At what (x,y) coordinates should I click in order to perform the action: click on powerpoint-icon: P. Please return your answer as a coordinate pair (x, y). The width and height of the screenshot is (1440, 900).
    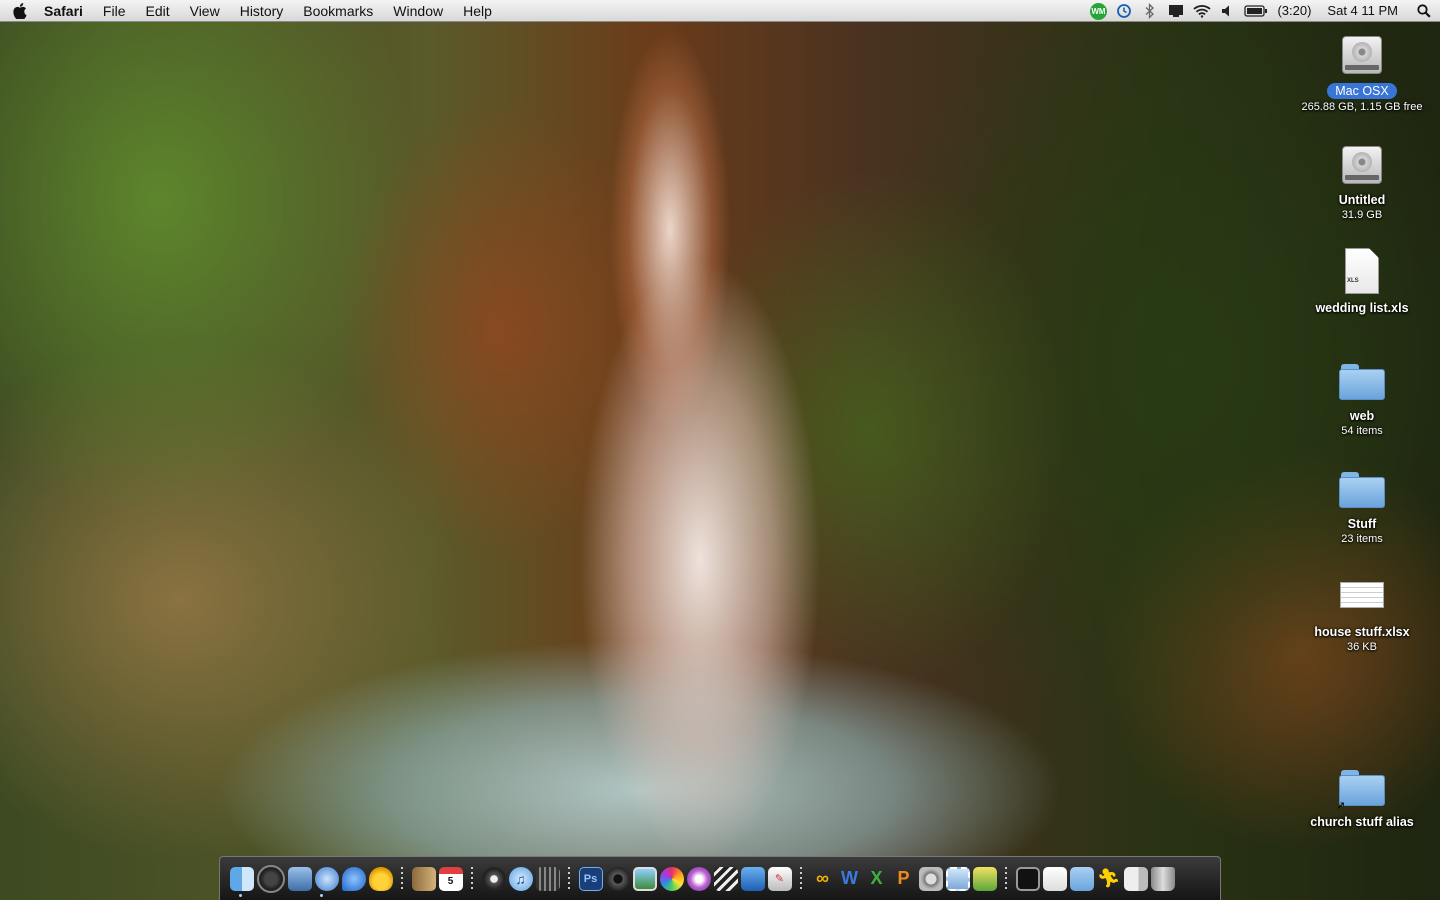
    Looking at the image, I should click on (904, 879).